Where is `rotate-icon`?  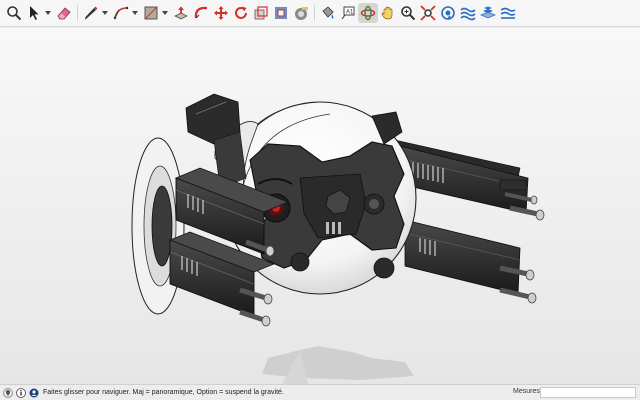
rotate-icon is located at coordinates (241, 12).